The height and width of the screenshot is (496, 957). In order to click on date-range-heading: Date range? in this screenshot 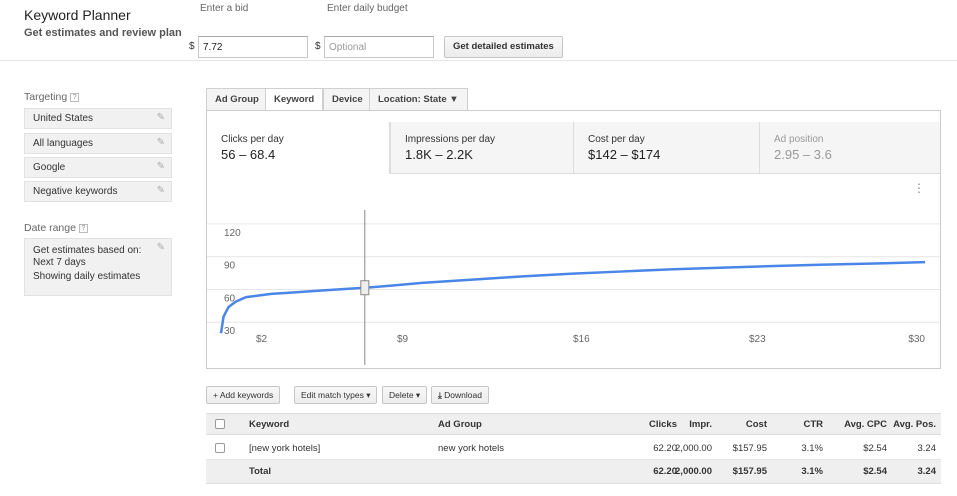, I will do `click(56, 228)`.